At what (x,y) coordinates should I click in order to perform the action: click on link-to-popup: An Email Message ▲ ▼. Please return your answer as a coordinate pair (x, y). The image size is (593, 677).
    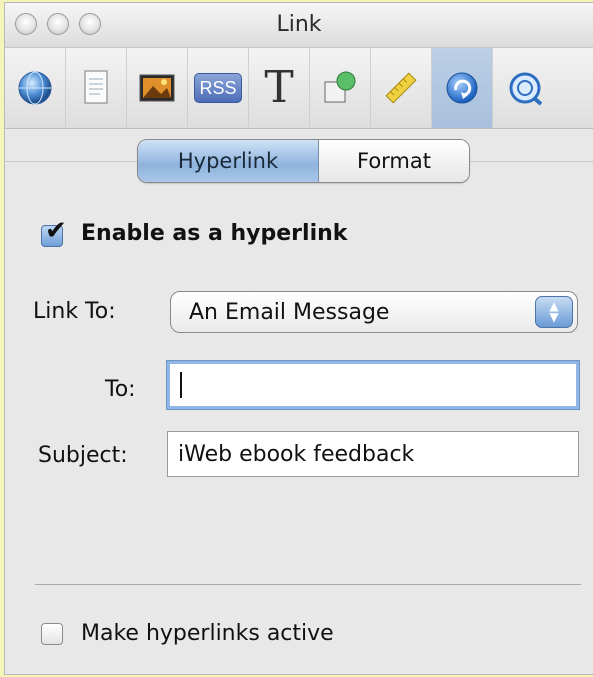
    Looking at the image, I should click on (374, 312).